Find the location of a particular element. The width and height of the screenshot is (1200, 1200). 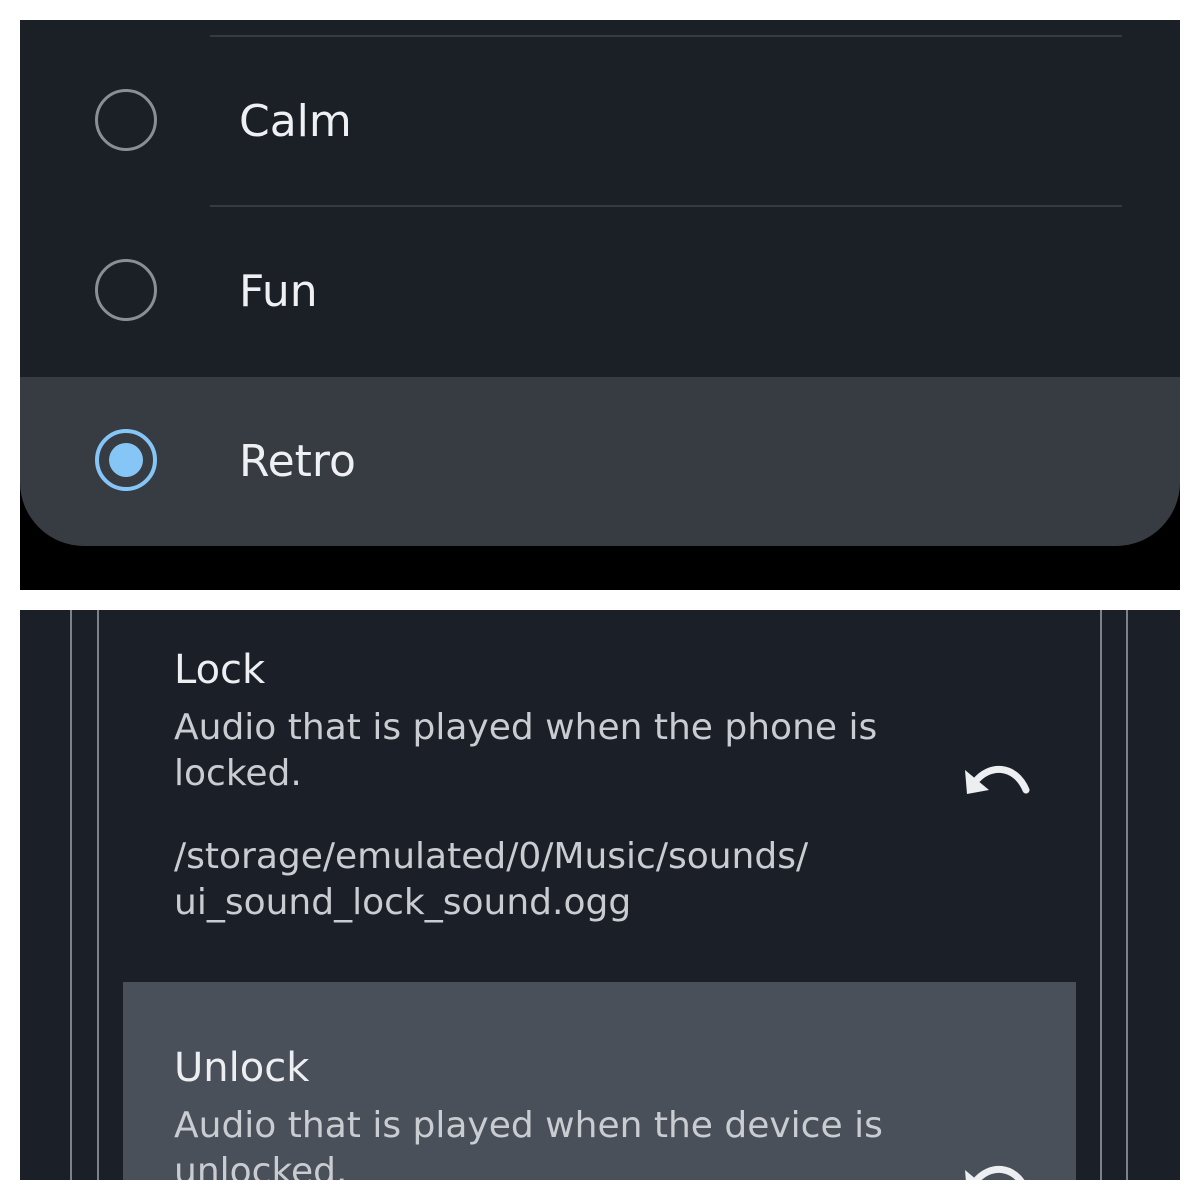

unlock-title: Unlock is located at coordinates (242, 1068).